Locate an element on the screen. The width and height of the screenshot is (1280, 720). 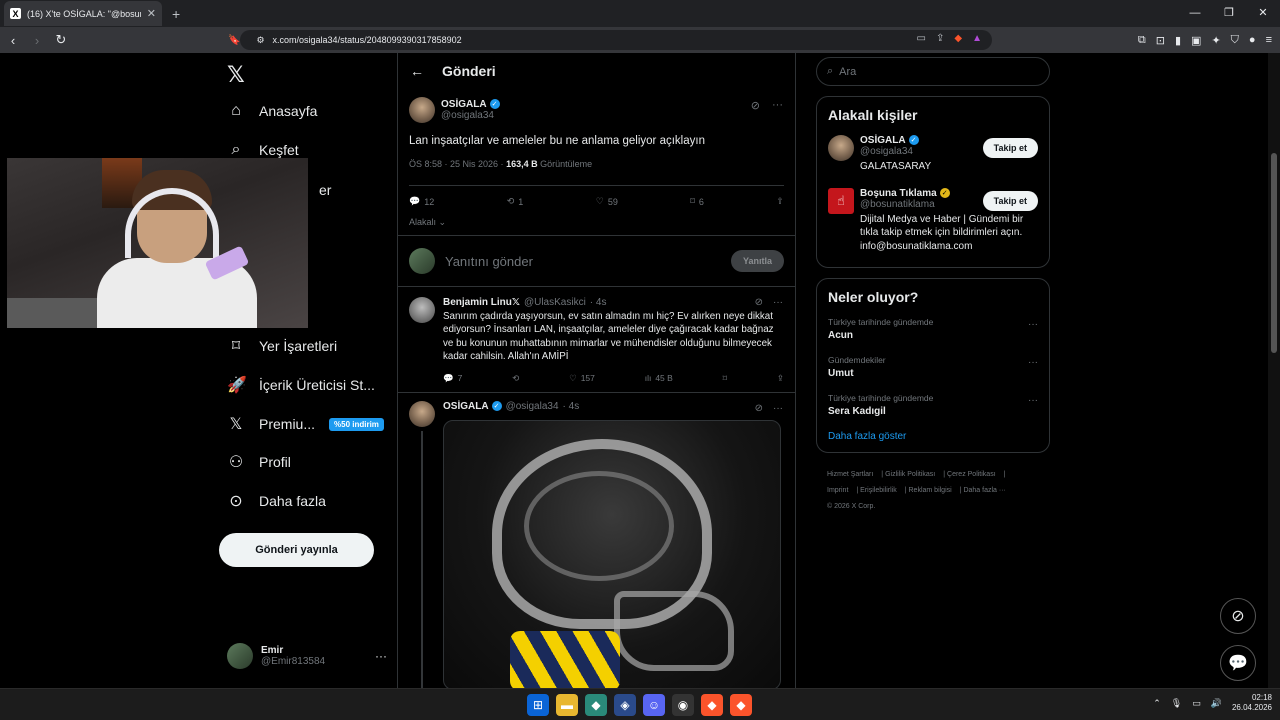
new-tab-button: + is located at coordinates (176, 14).